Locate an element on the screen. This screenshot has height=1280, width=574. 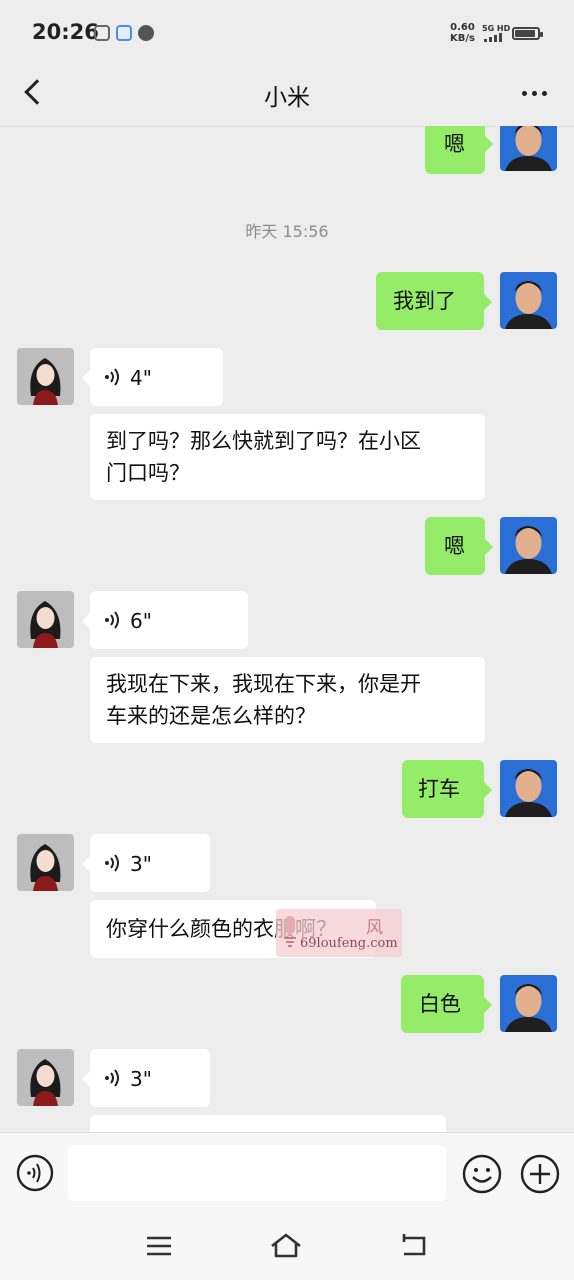
browser-icon is located at coordinates (124, 33).